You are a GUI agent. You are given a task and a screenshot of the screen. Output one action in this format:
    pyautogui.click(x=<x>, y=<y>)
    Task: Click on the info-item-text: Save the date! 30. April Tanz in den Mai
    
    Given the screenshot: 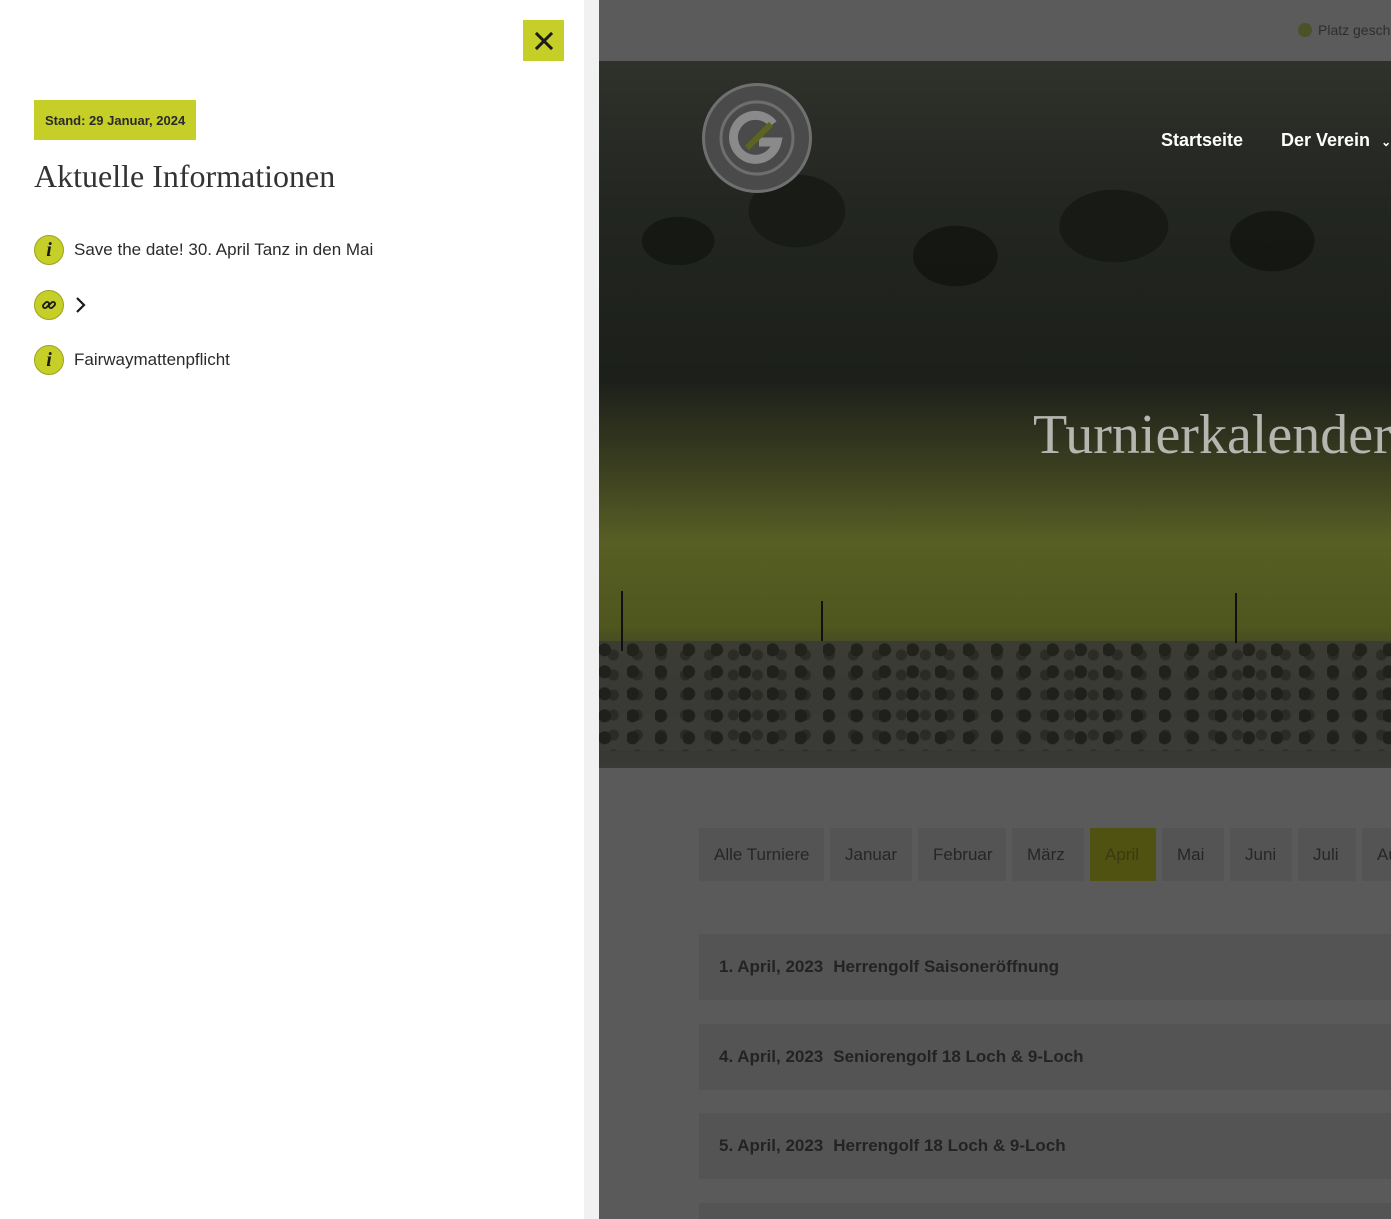 What is the action you would take?
    pyautogui.click(x=224, y=249)
    